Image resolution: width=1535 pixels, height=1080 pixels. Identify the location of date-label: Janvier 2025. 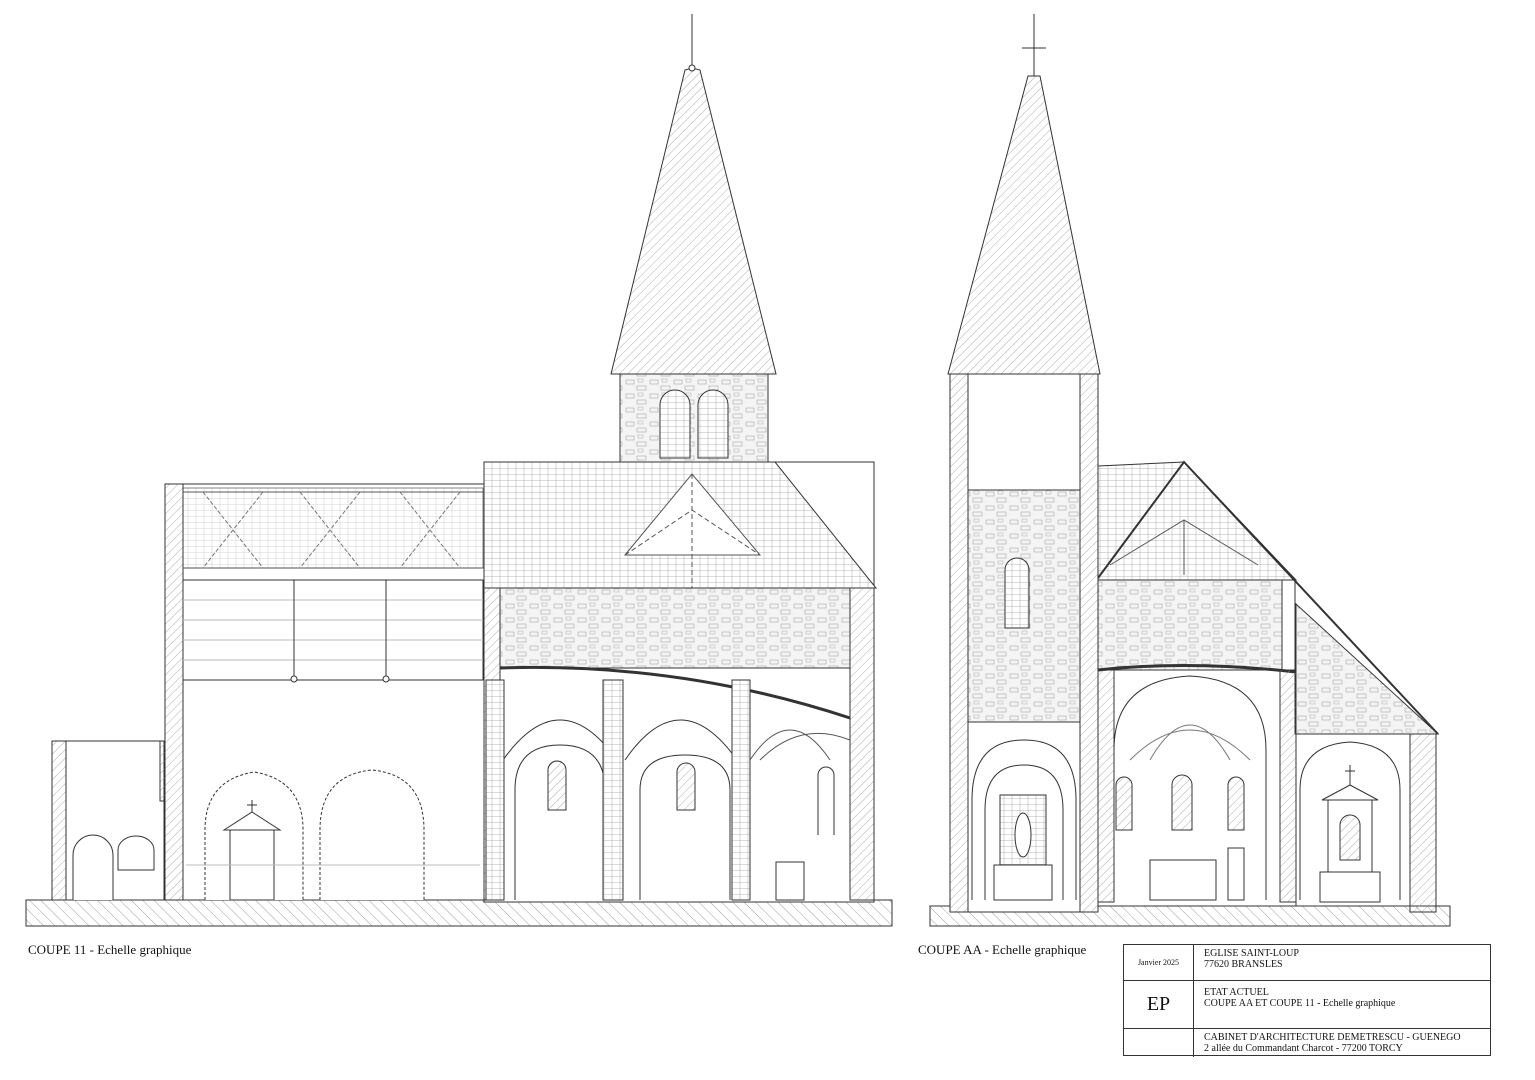
(1158, 962).